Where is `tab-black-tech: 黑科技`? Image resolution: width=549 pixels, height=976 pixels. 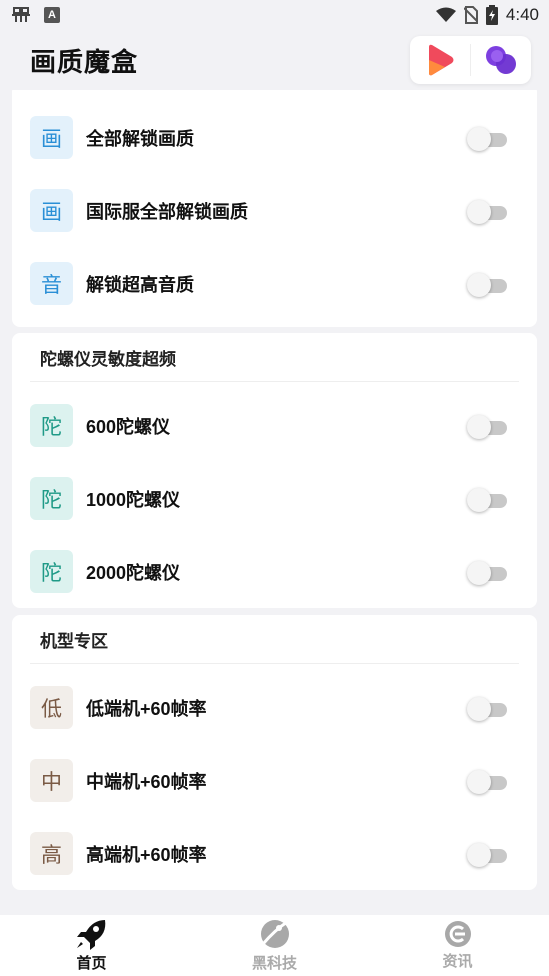
tab-black-tech: 黑科技 is located at coordinates (274, 945).